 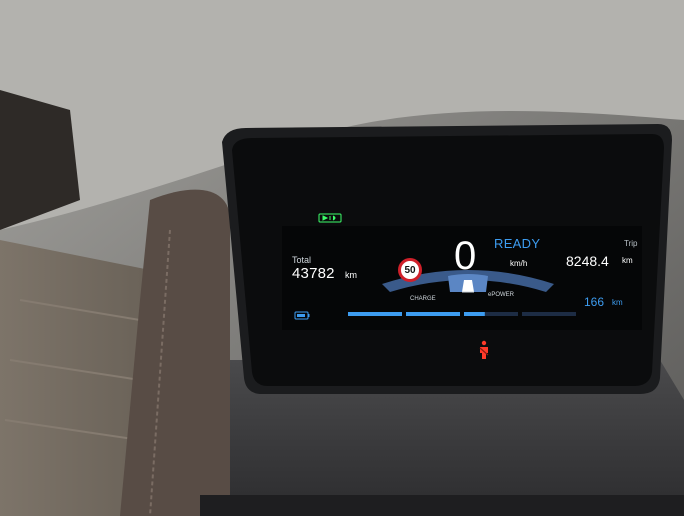 I want to click on battery-level-bar, so click(x=462, y=314).